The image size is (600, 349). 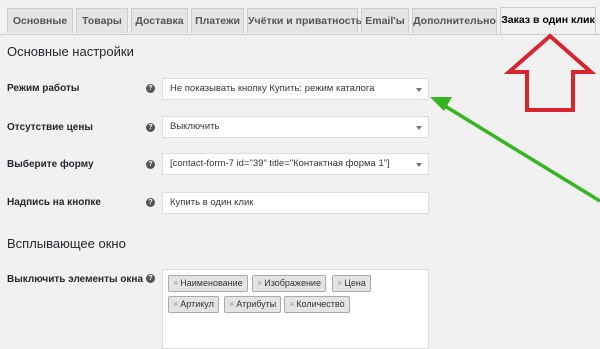 I want to click on red-up-arrow-icon, so click(x=550, y=72).